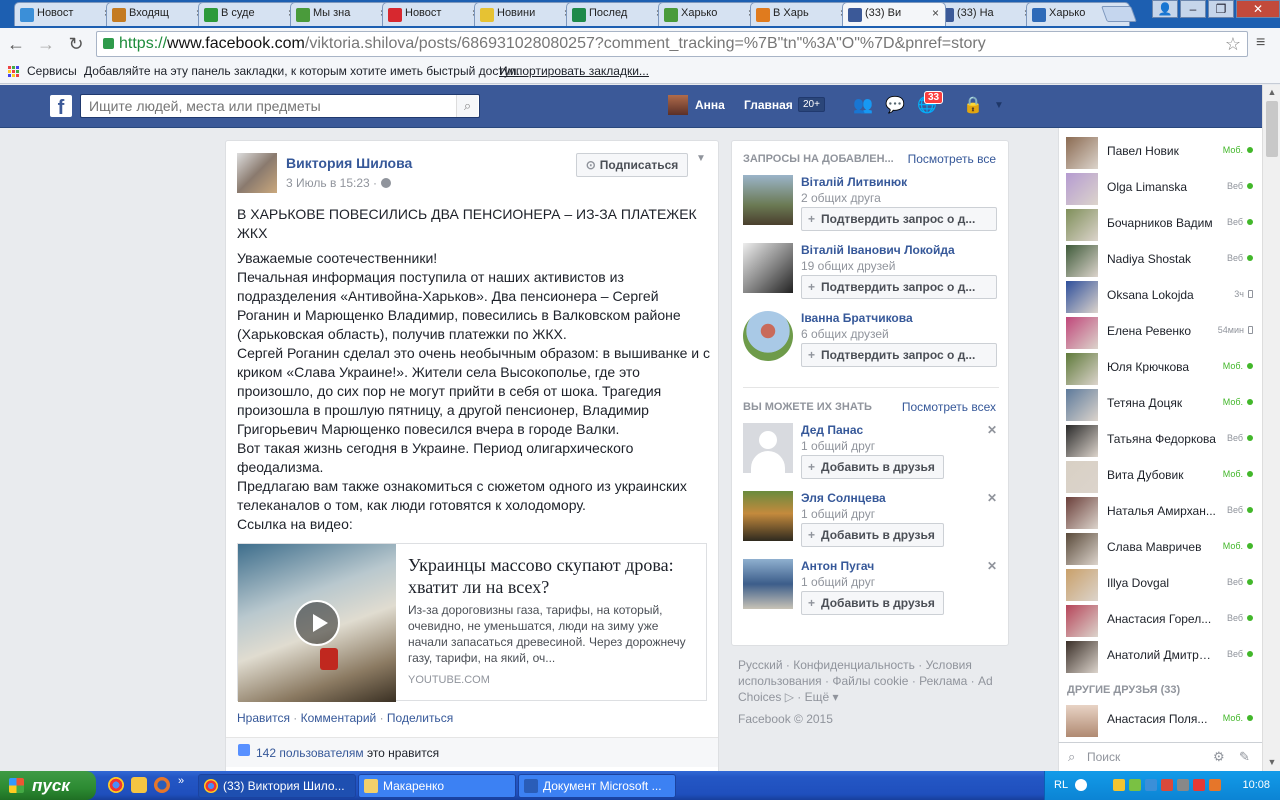 This screenshot has width=1280, height=800. What do you see at coordinates (1119, 14) in the screenshot?
I see `new-tab-button` at bounding box center [1119, 14].